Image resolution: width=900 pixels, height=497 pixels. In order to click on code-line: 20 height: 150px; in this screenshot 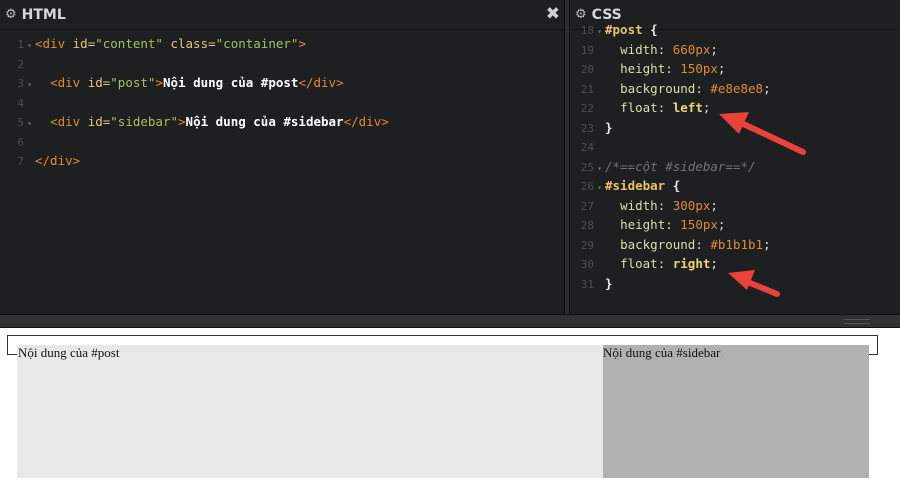, I will do `click(735, 69)`.